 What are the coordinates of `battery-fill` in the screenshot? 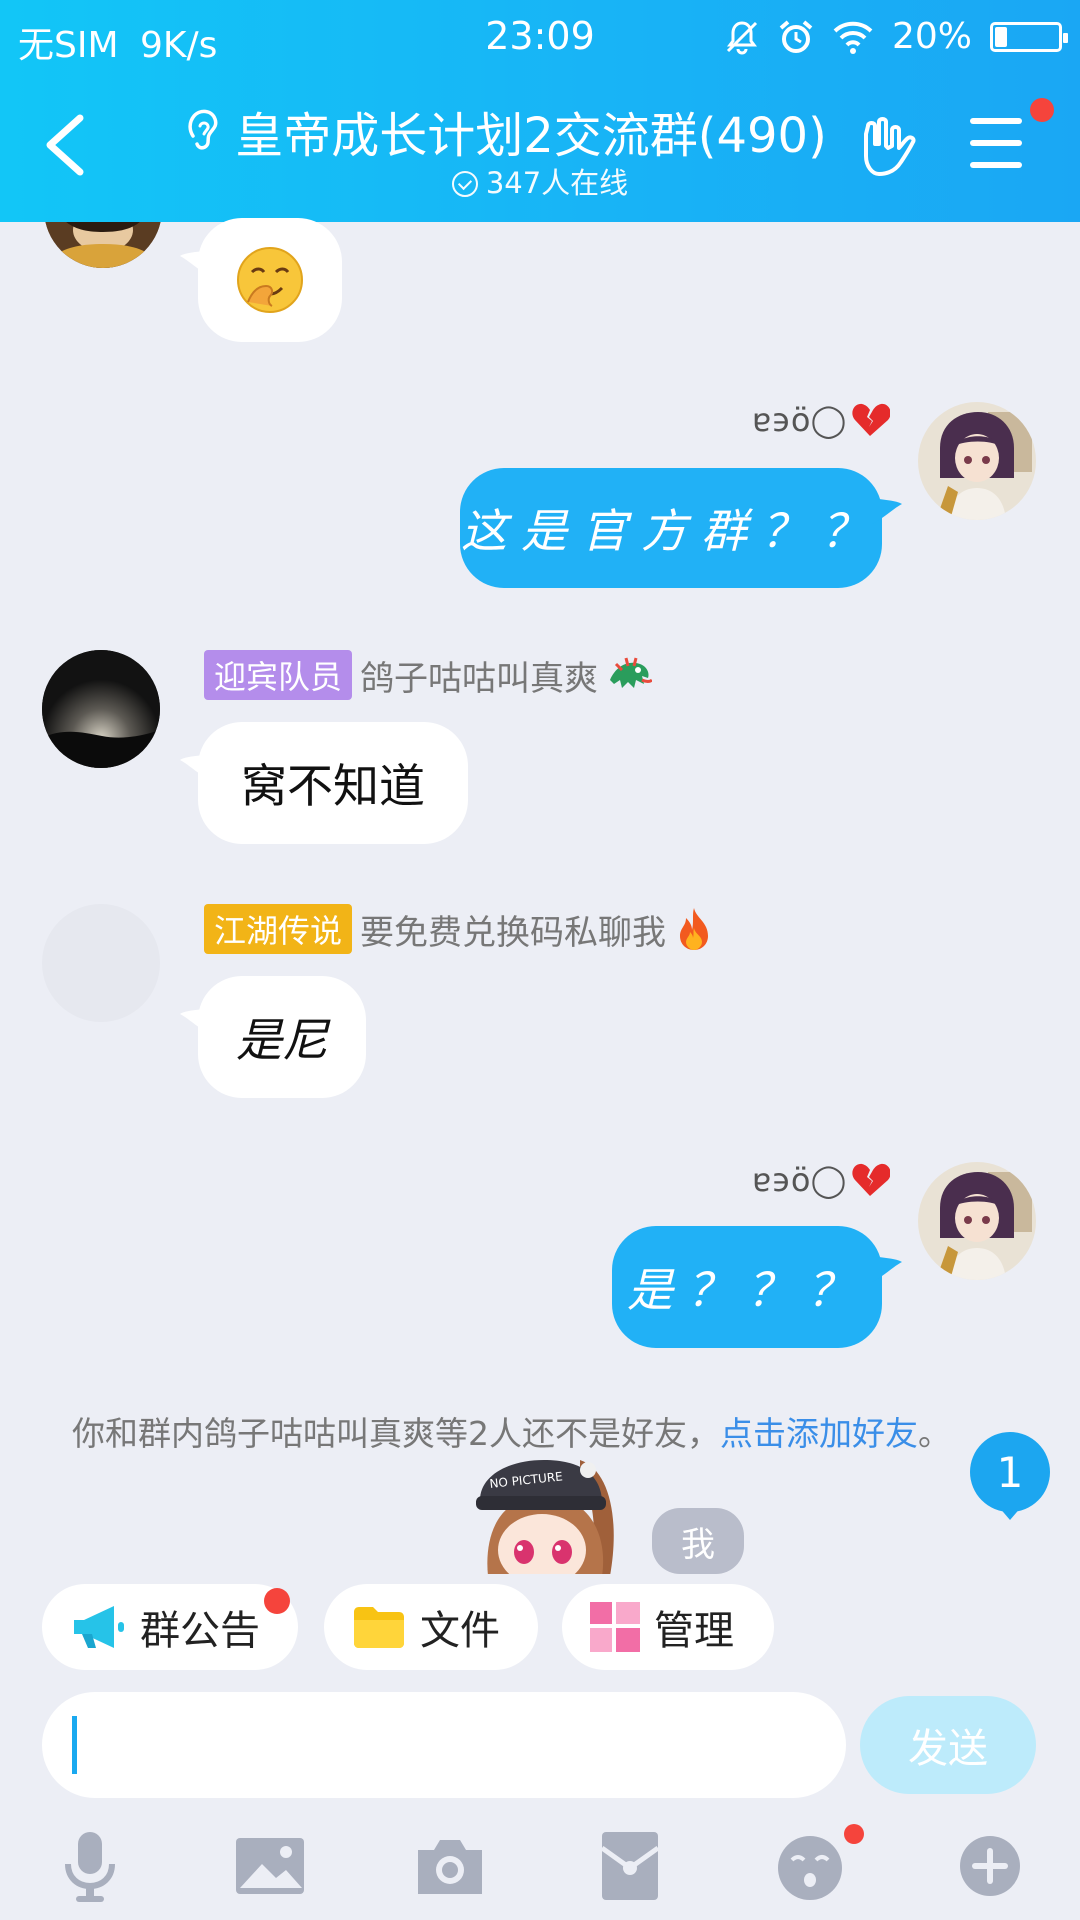 It's located at (1001, 36).